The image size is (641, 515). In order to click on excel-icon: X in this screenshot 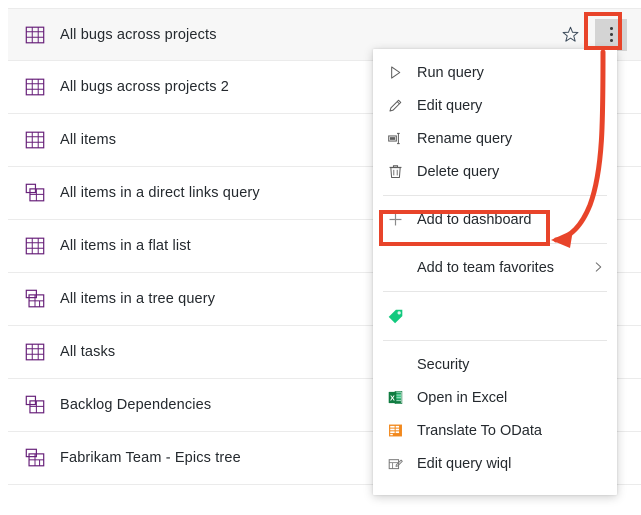, I will do `click(395, 398)`.